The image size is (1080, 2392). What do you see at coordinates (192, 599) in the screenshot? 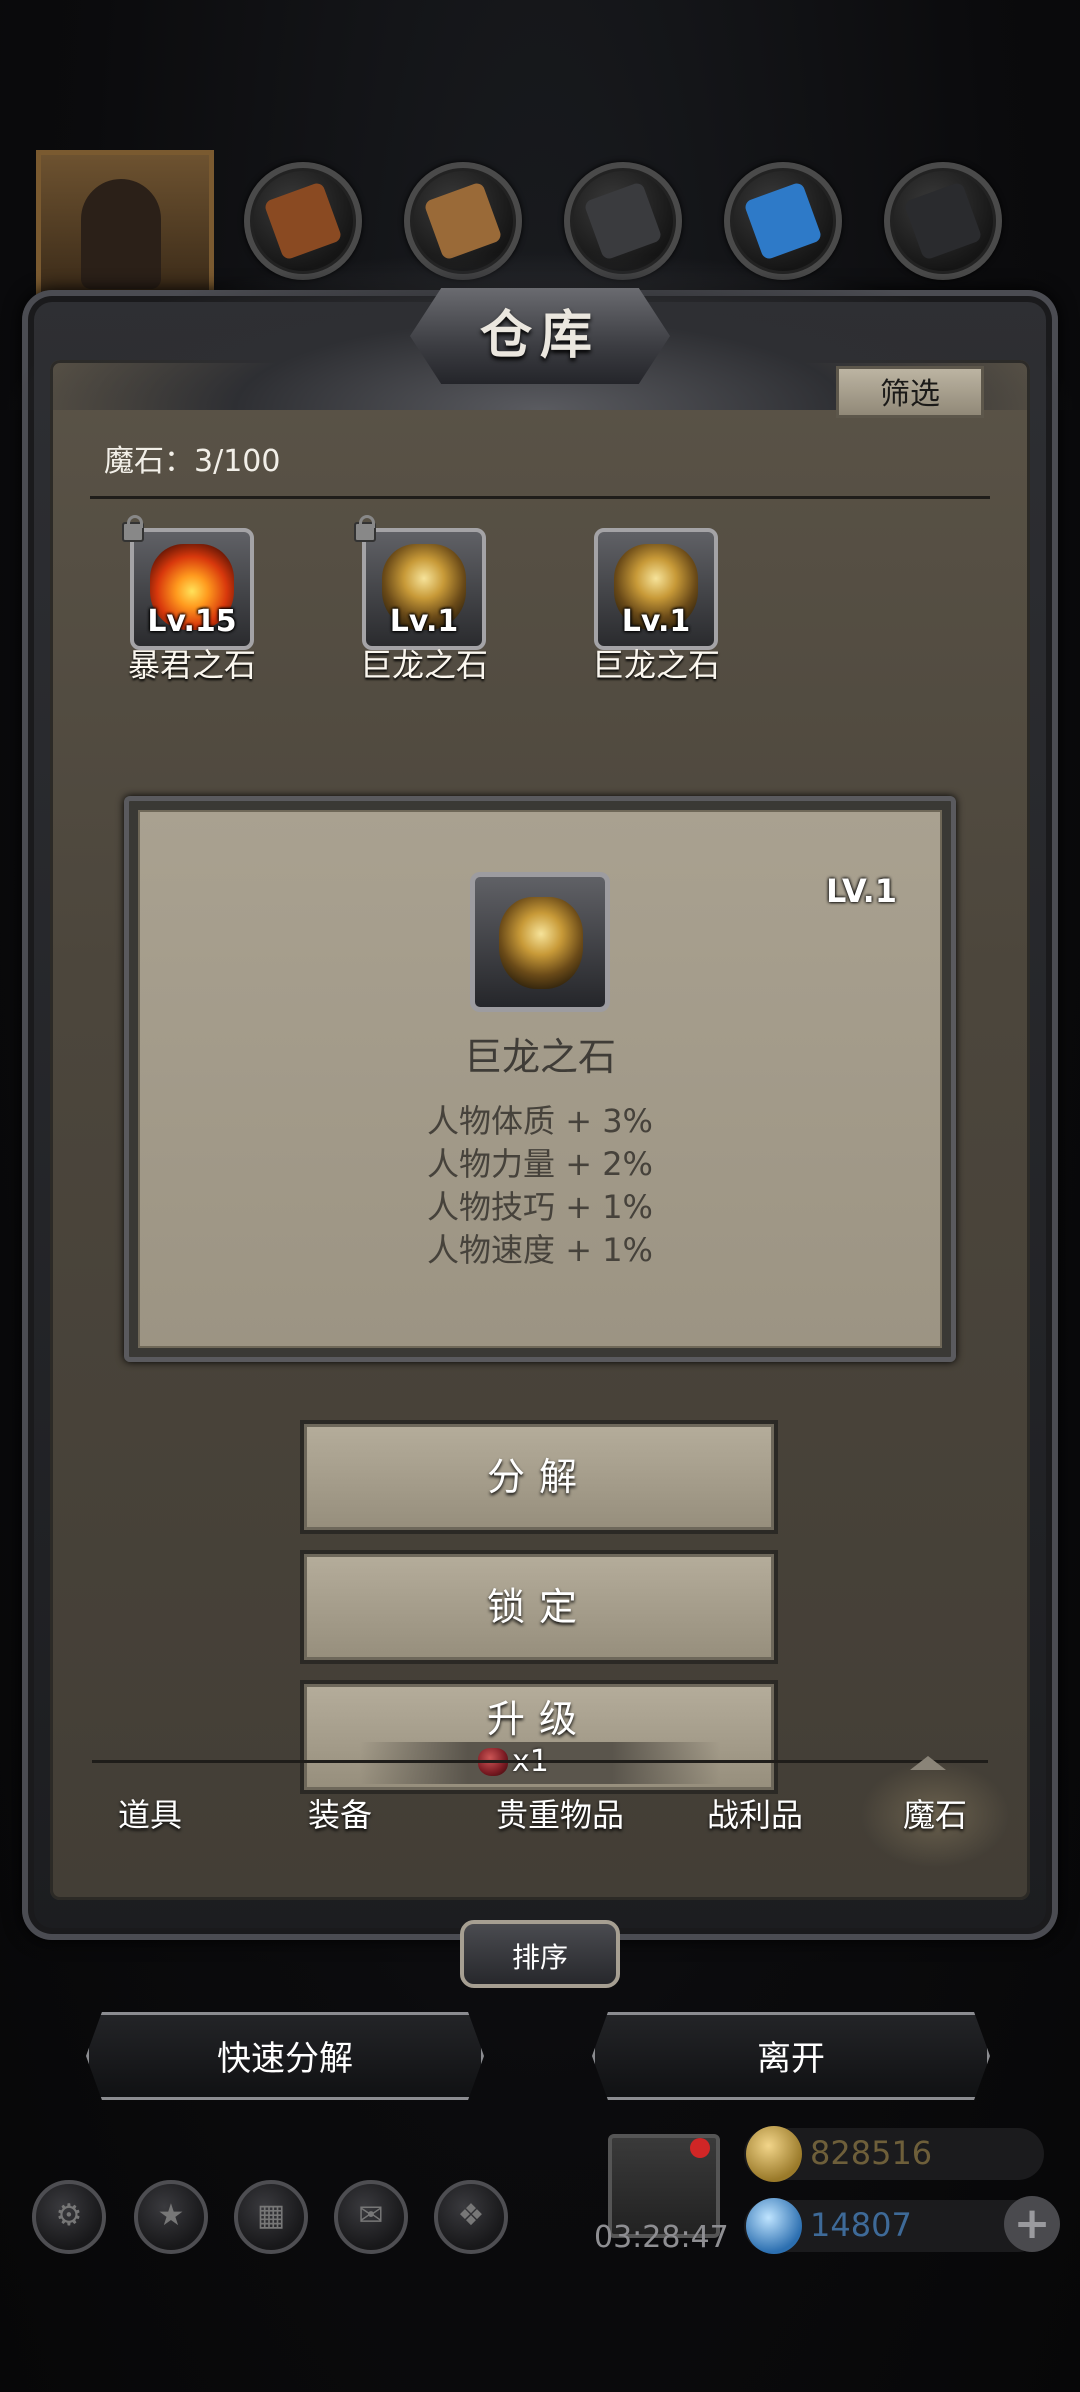
I see `inventory-item: Lv.15 暴君之石` at bounding box center [192, 599].